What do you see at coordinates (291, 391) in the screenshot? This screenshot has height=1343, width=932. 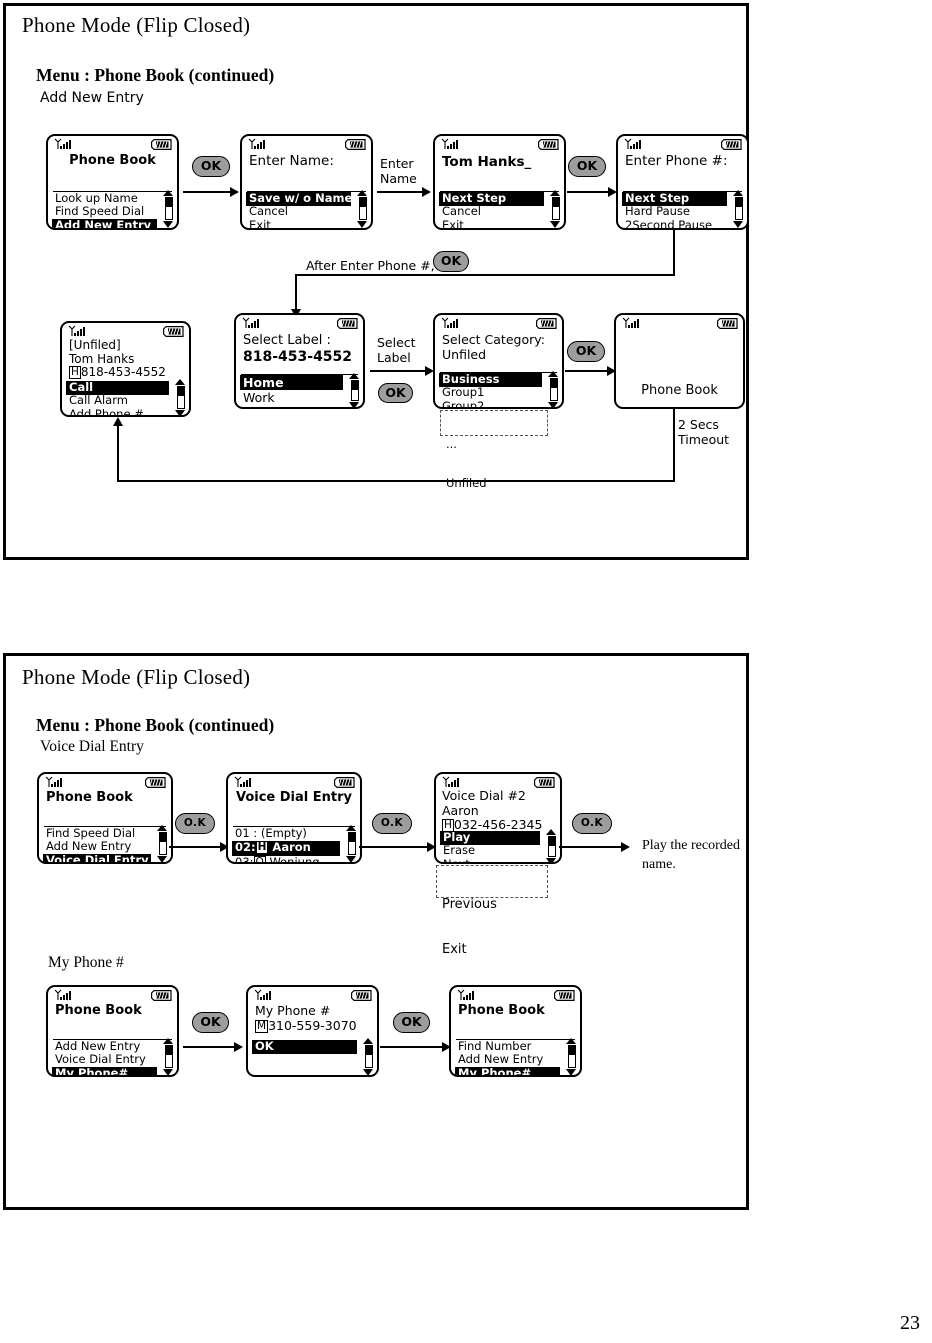 I see `menu-list: Home Work Mobile` at bounding box center [291, 391].